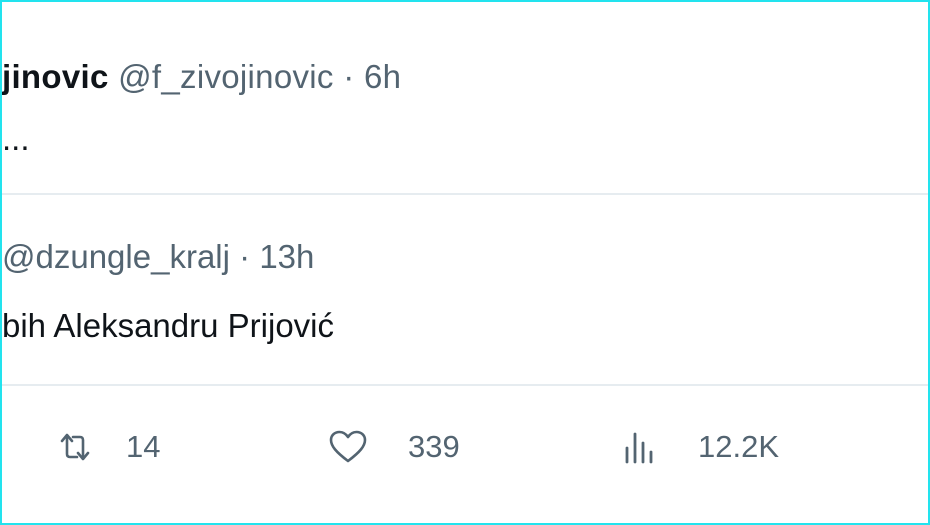  I want to click on retweet-icon, so click(75, 447).